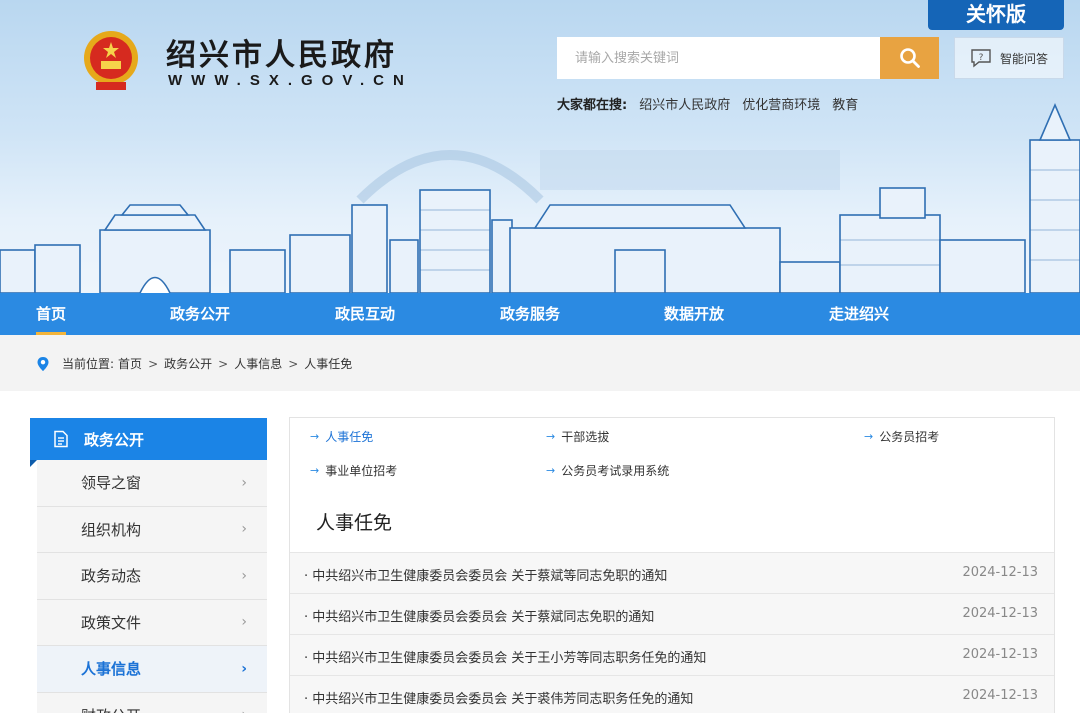 This screenshot has width=1080, height=713. I want to click on sidebar-item-policies: 政策文件 ›, so click(152, 622).